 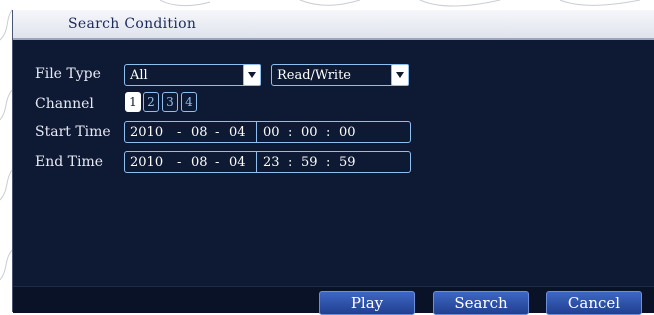 I want to click on search-button: Search, so click(x=481, y=303).